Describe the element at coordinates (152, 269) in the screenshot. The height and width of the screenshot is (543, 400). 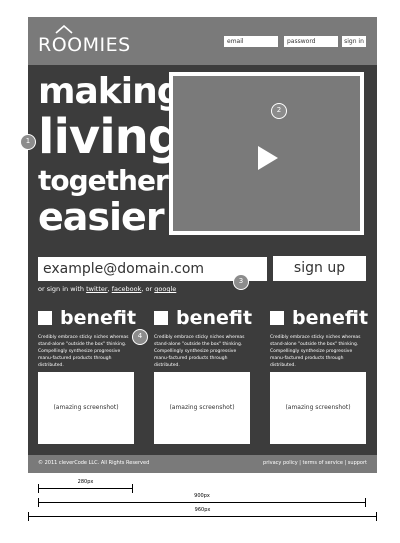
I see `signup-email-input: example@domain.com` at that location.